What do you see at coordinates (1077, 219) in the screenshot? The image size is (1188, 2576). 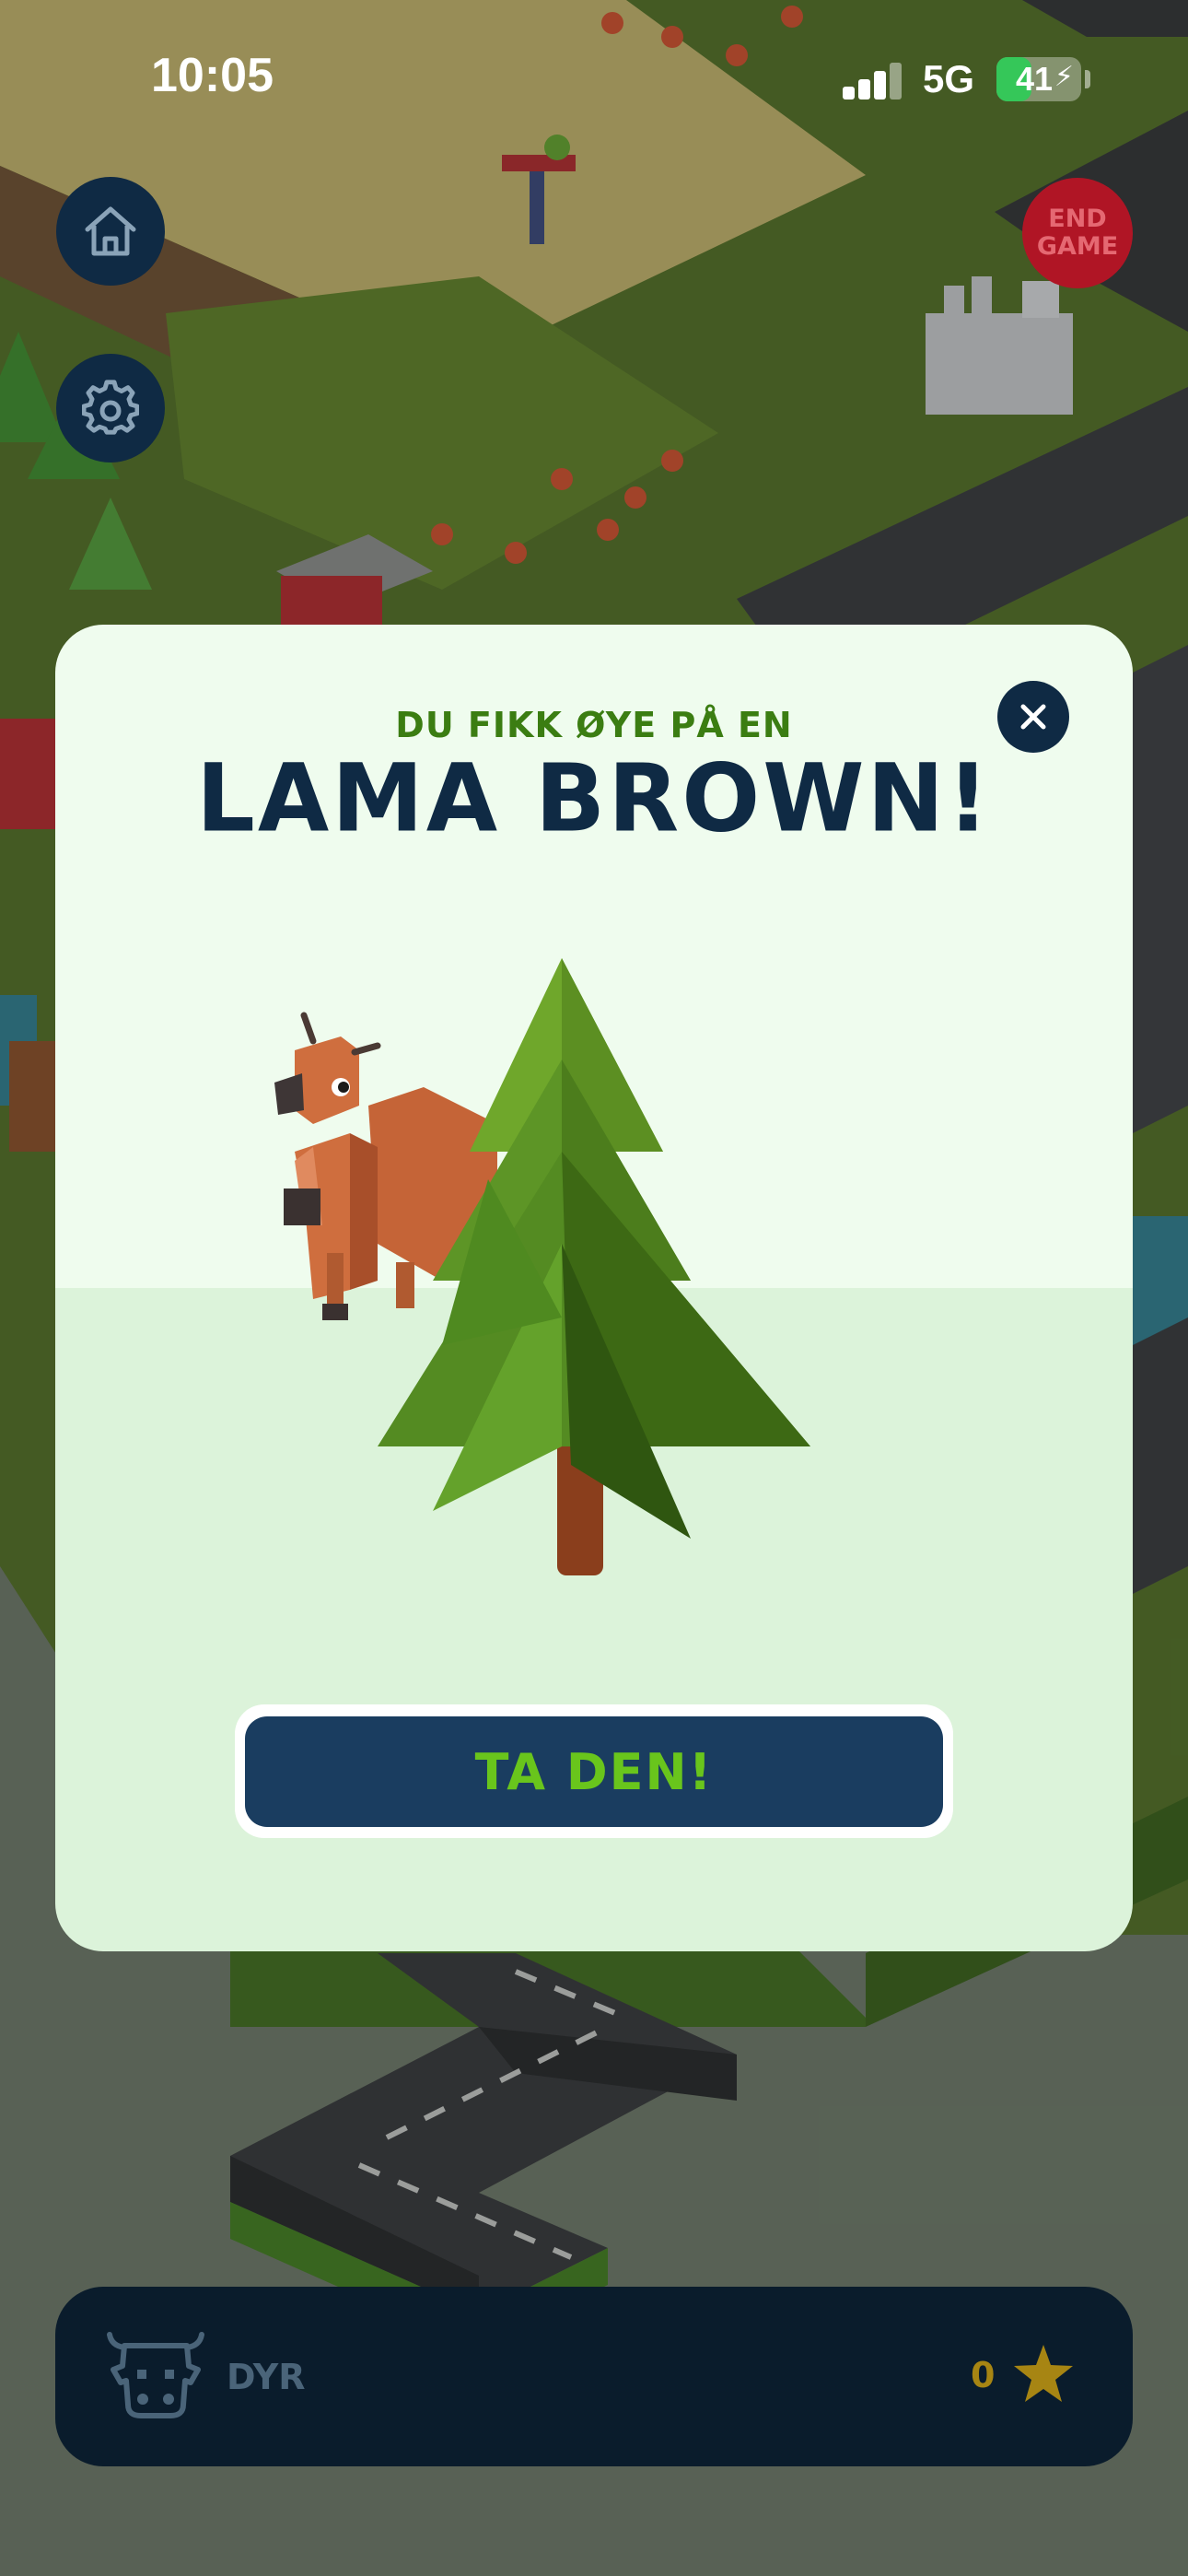 I see `end-game-label-line1: END` at bounding box center [1077, 219].